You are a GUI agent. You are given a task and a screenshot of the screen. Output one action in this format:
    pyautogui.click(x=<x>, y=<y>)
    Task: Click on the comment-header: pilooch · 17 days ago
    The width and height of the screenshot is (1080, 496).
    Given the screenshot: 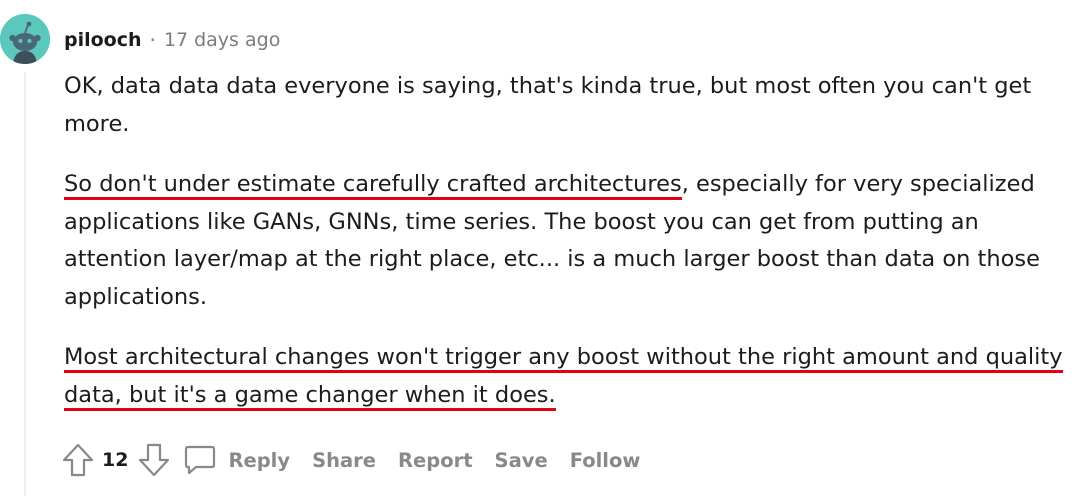 What is the action you would take?
    pyautogui.click(x=172, y=40)
    